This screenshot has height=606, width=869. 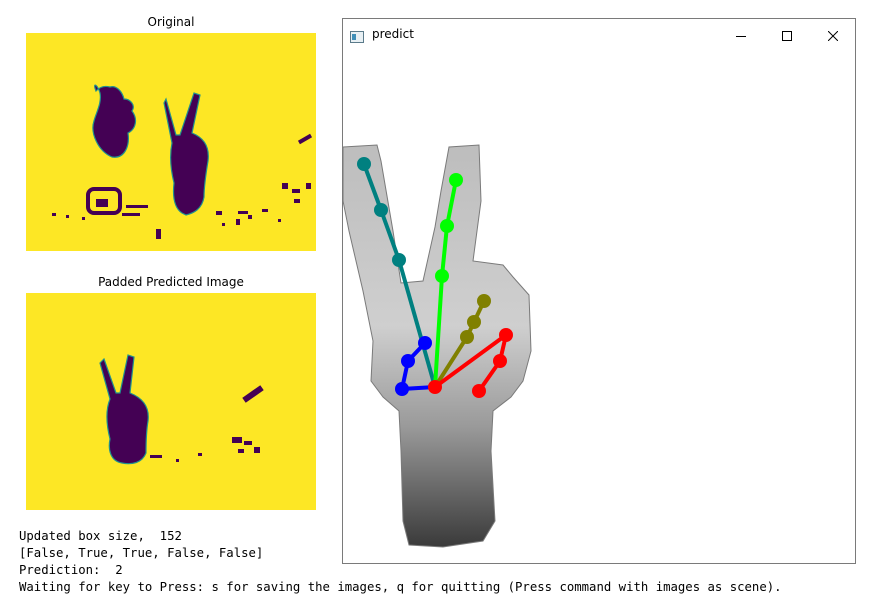 I want to click on maximize-button, so click(x=787, y=35).